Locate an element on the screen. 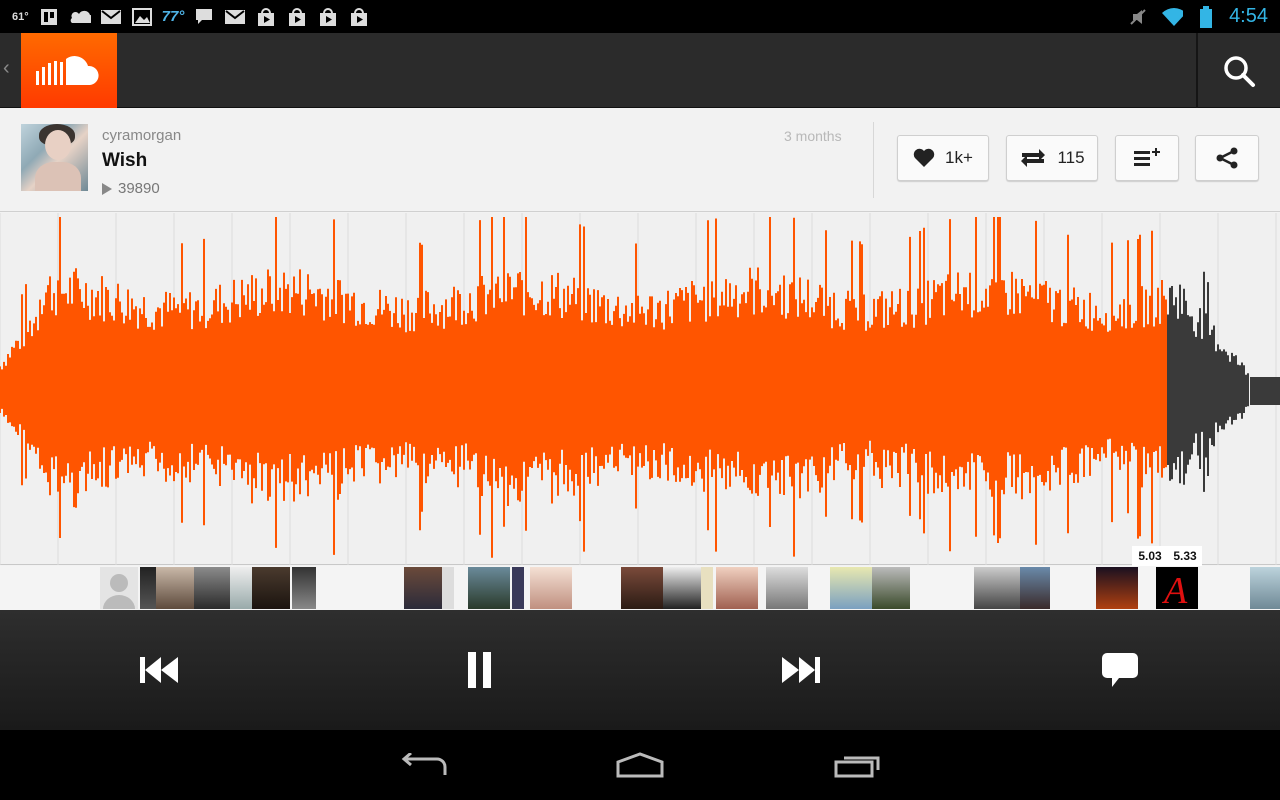 This screenshot has height=800, width=1280. navigation-bar is located at coordinates (640, 765).